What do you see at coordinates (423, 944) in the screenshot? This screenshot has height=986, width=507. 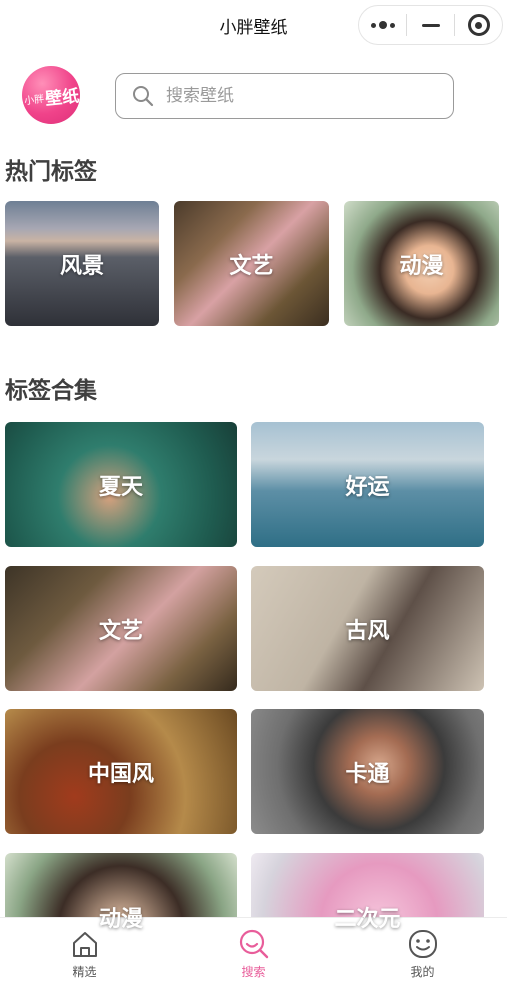 I see `smiley-icon` at bounding box center [423, 944].